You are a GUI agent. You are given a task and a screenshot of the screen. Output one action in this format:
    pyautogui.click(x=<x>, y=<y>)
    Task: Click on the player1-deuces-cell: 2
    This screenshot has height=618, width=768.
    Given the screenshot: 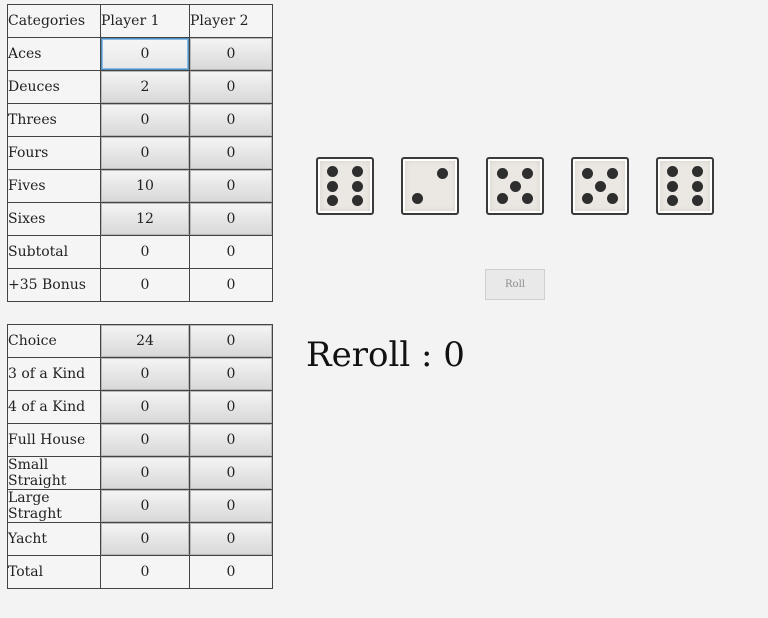 What is the action you would take?
    pyautogui.click(x=145, y=87)
    